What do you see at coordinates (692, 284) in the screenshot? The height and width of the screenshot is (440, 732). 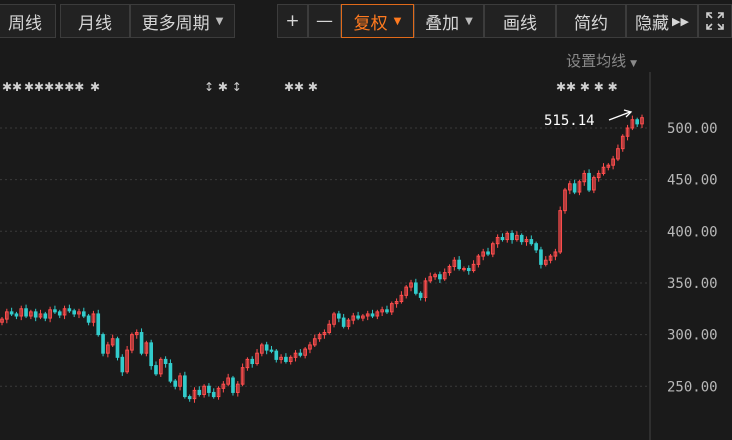 I see `y-tick-label: 350.00` at bounding box center [692, 284].